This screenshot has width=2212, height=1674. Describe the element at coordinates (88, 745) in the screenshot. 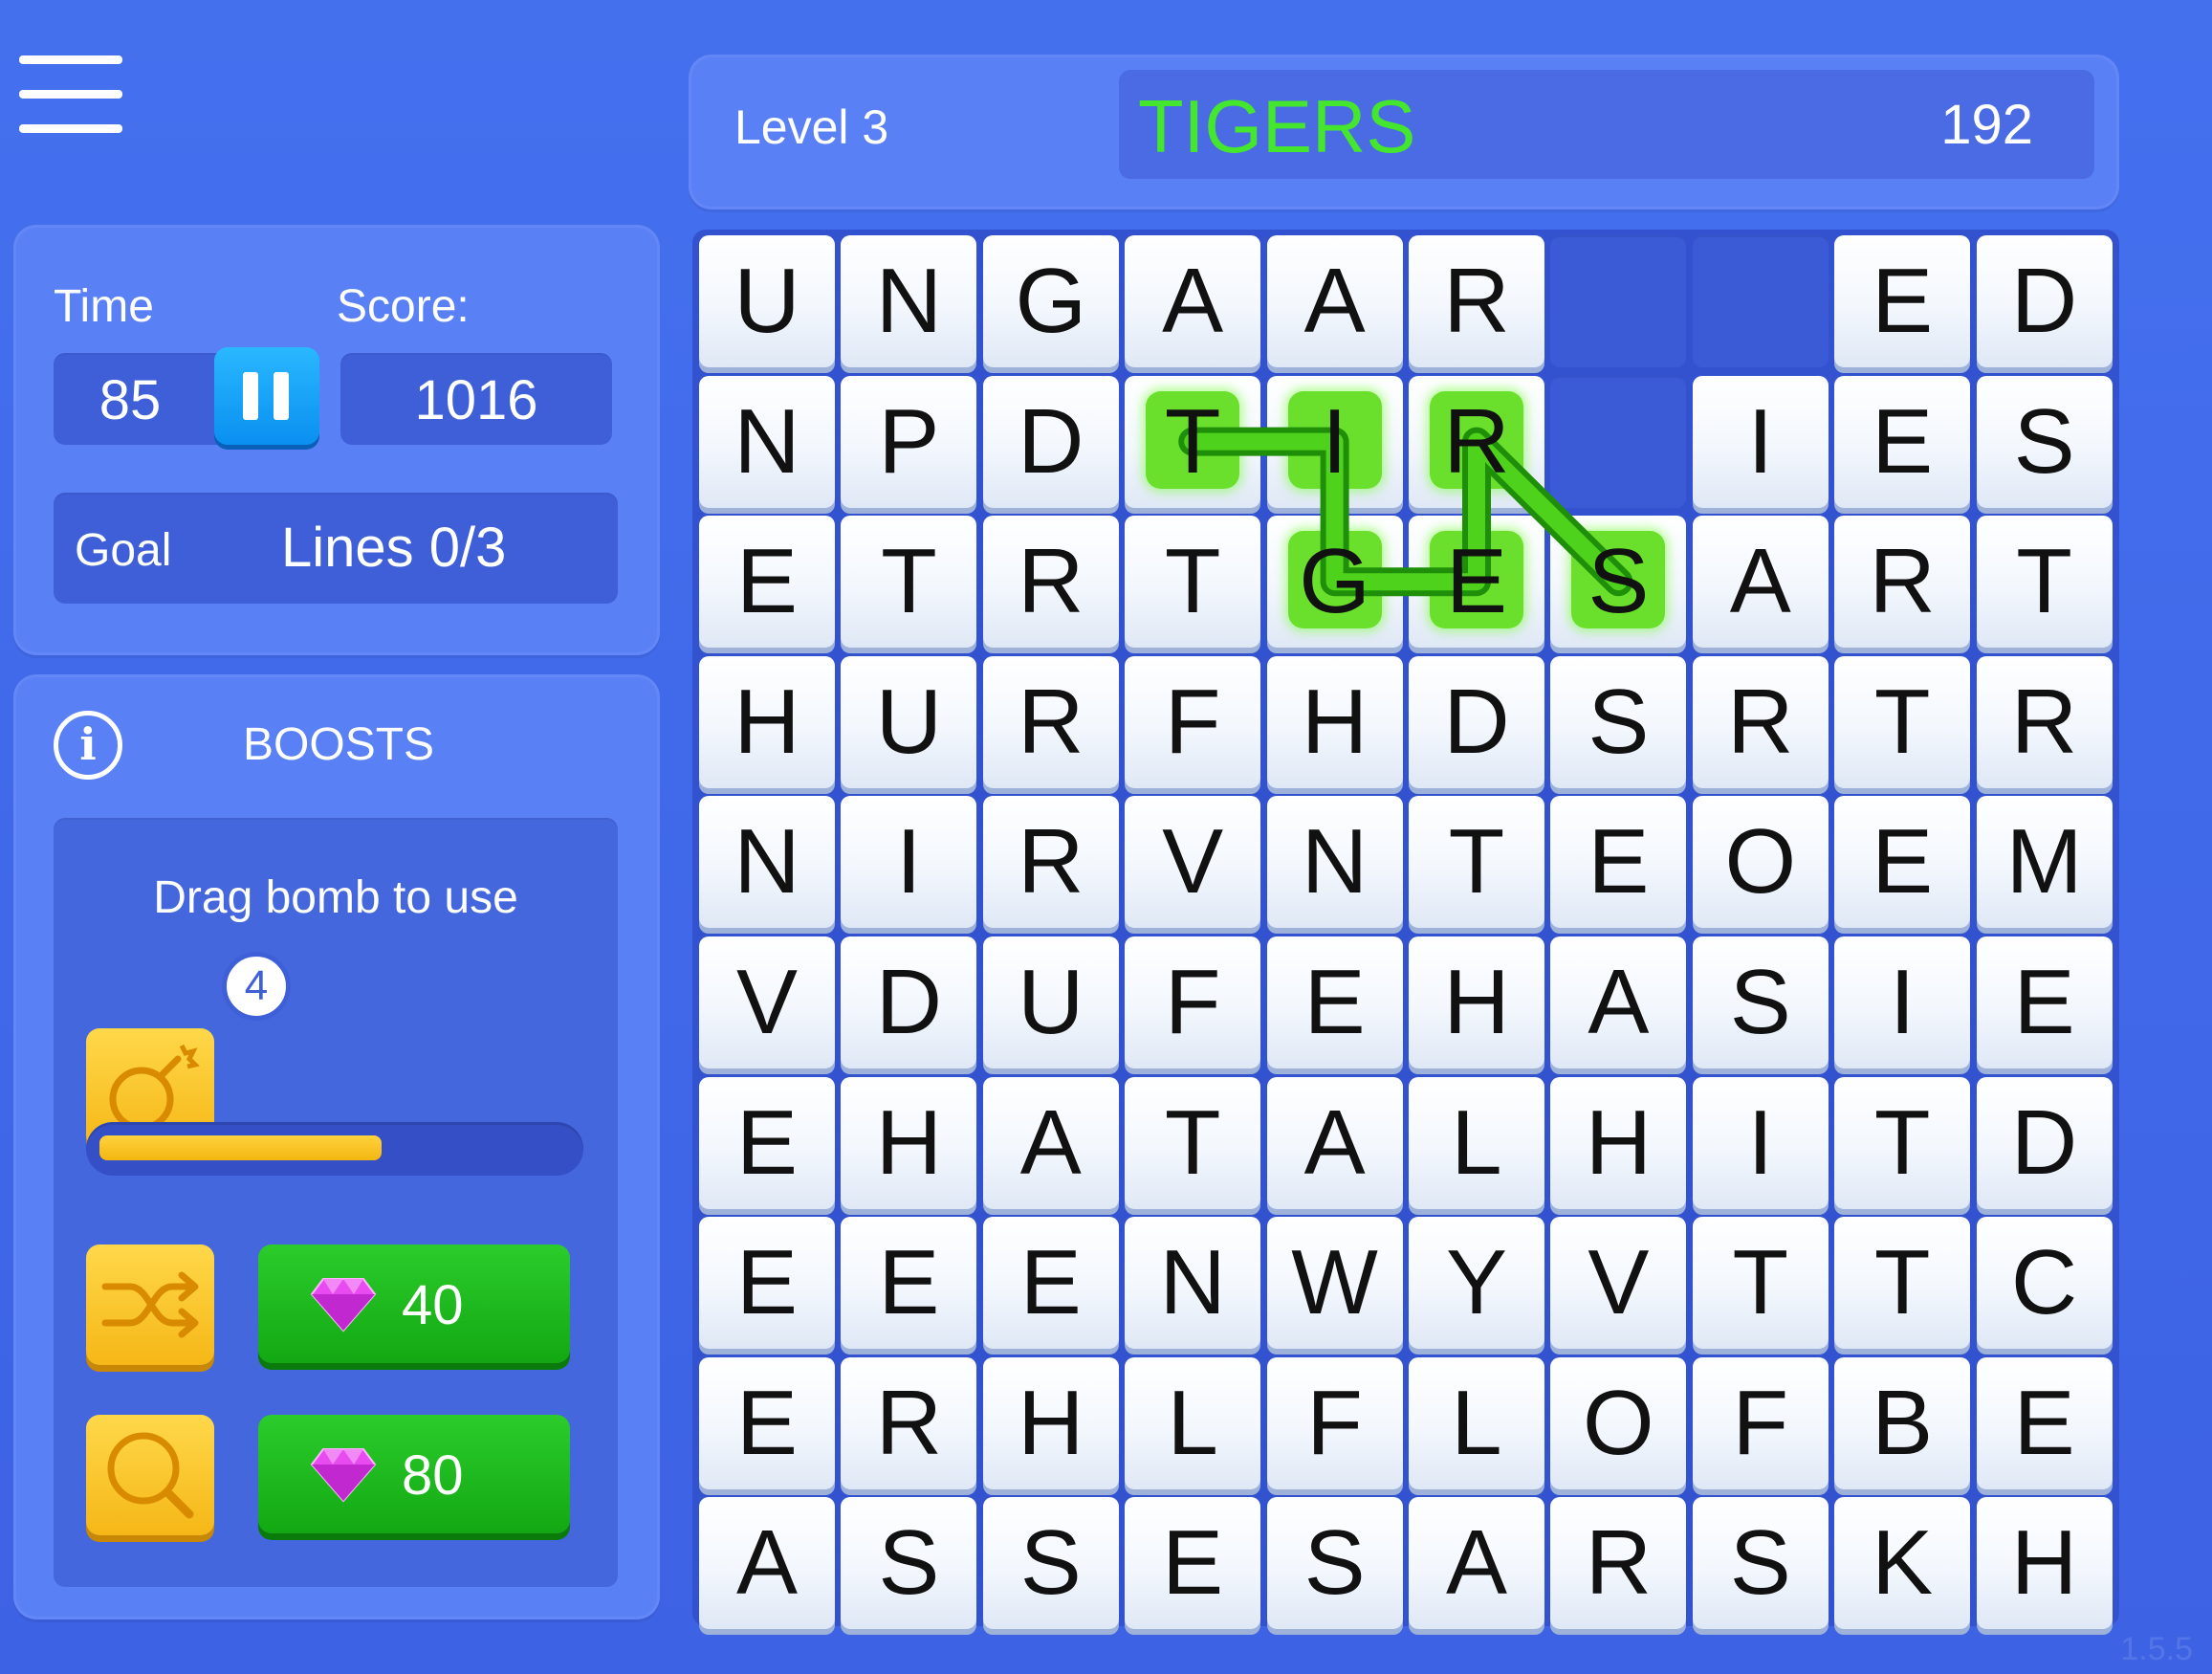

I see `info-icon: i` at that location.